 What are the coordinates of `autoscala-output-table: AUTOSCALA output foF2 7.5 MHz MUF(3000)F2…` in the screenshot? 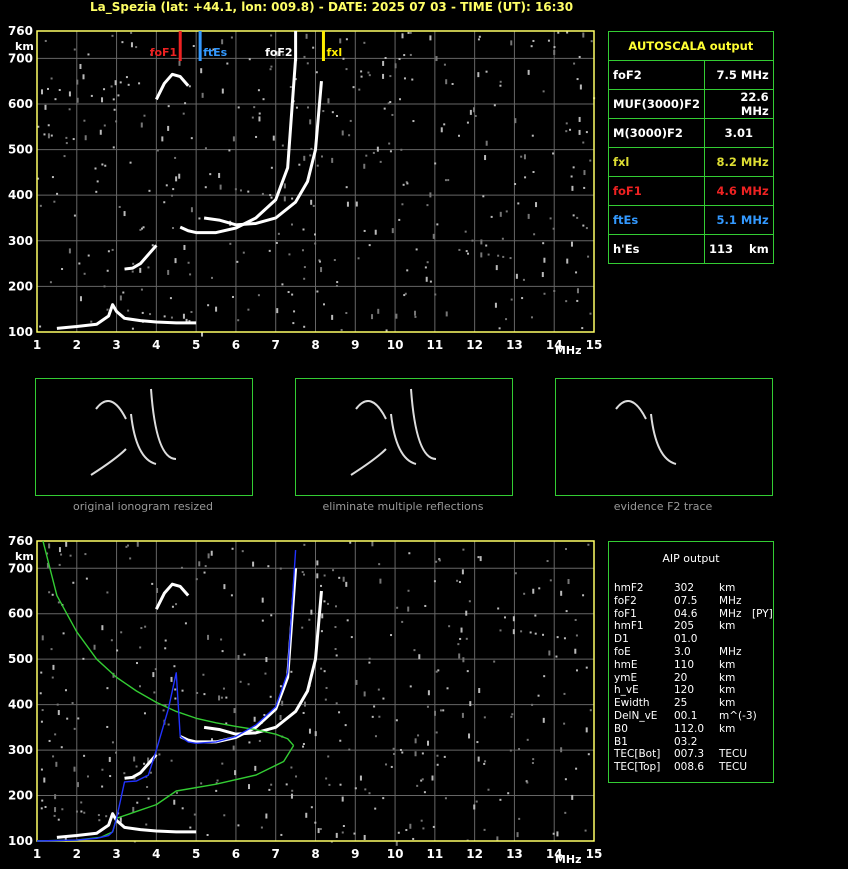 It's located at (690, 147).